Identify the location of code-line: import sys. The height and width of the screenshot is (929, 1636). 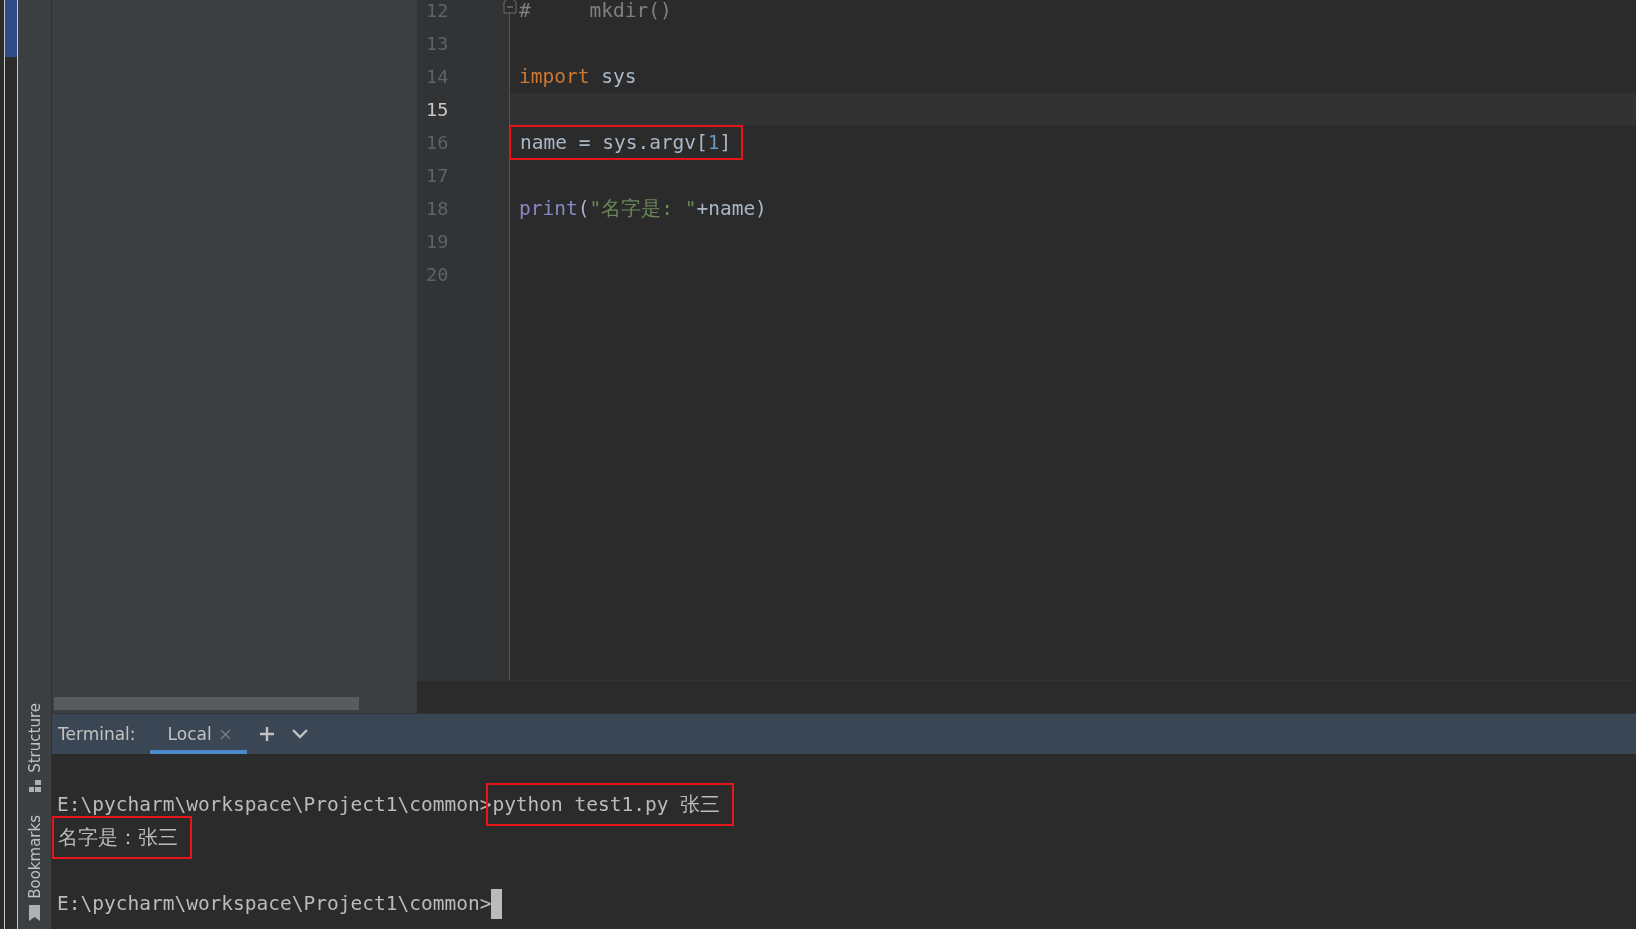
(578, 76).